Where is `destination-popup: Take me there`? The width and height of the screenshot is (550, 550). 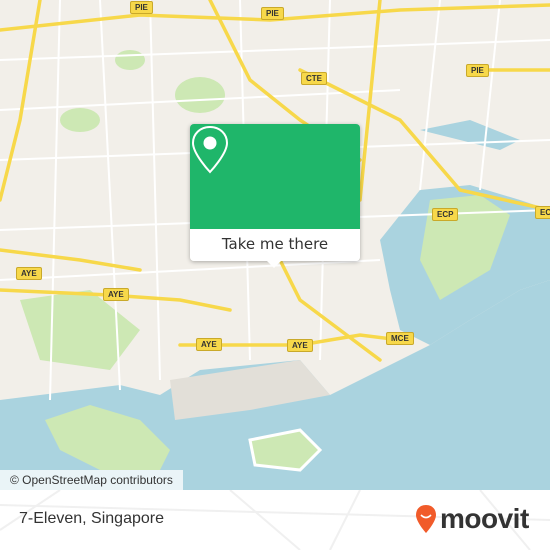 destination-popup: Take me there is located at coordinates (275, 196).